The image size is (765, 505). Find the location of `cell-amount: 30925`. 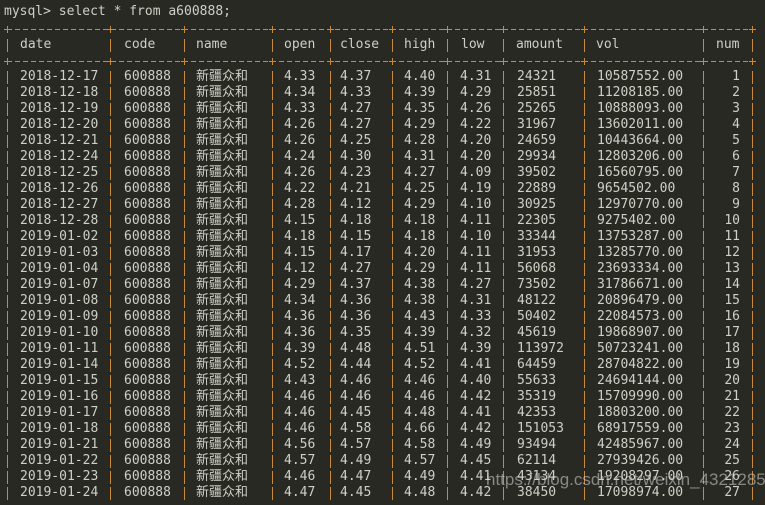

cell-amount: 30925 is located at coordinates (537, 204).